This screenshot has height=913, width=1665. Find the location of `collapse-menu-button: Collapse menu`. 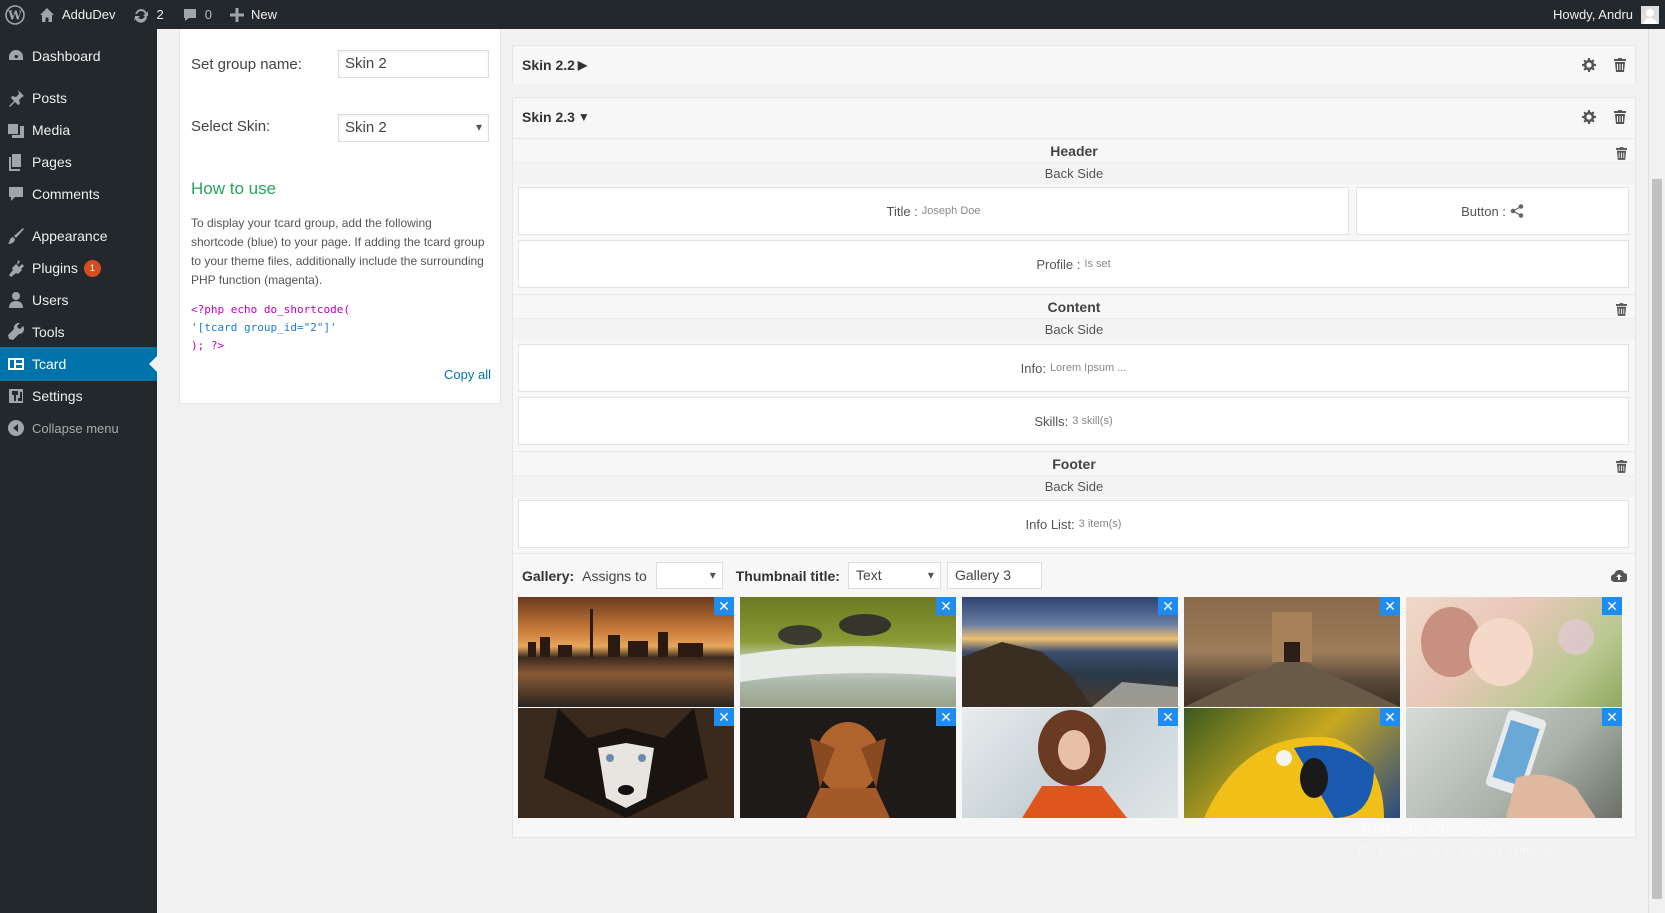

collapse-menu-button: Collapse menu is located at coordinates (78, 428).